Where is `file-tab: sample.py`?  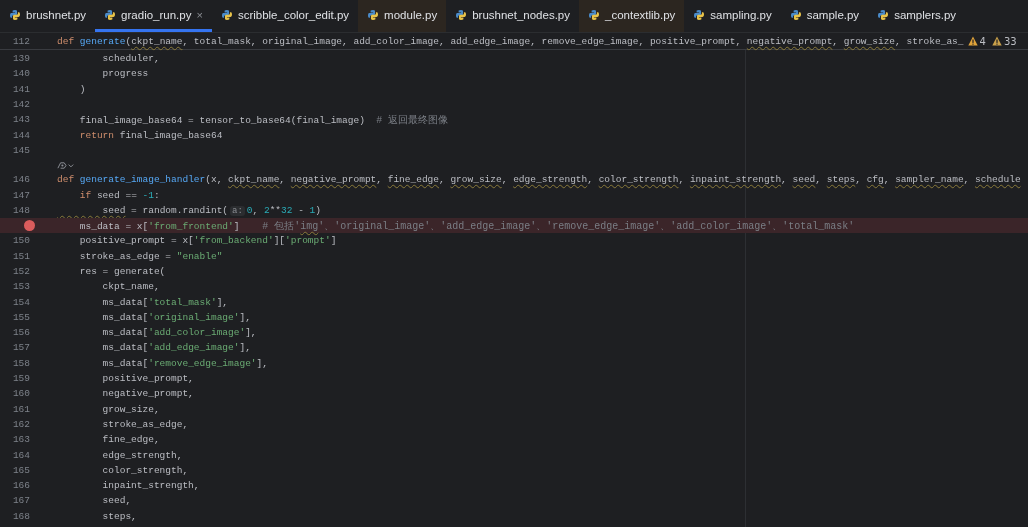
file-tab: sample.py is located at coordinates (824, 16).